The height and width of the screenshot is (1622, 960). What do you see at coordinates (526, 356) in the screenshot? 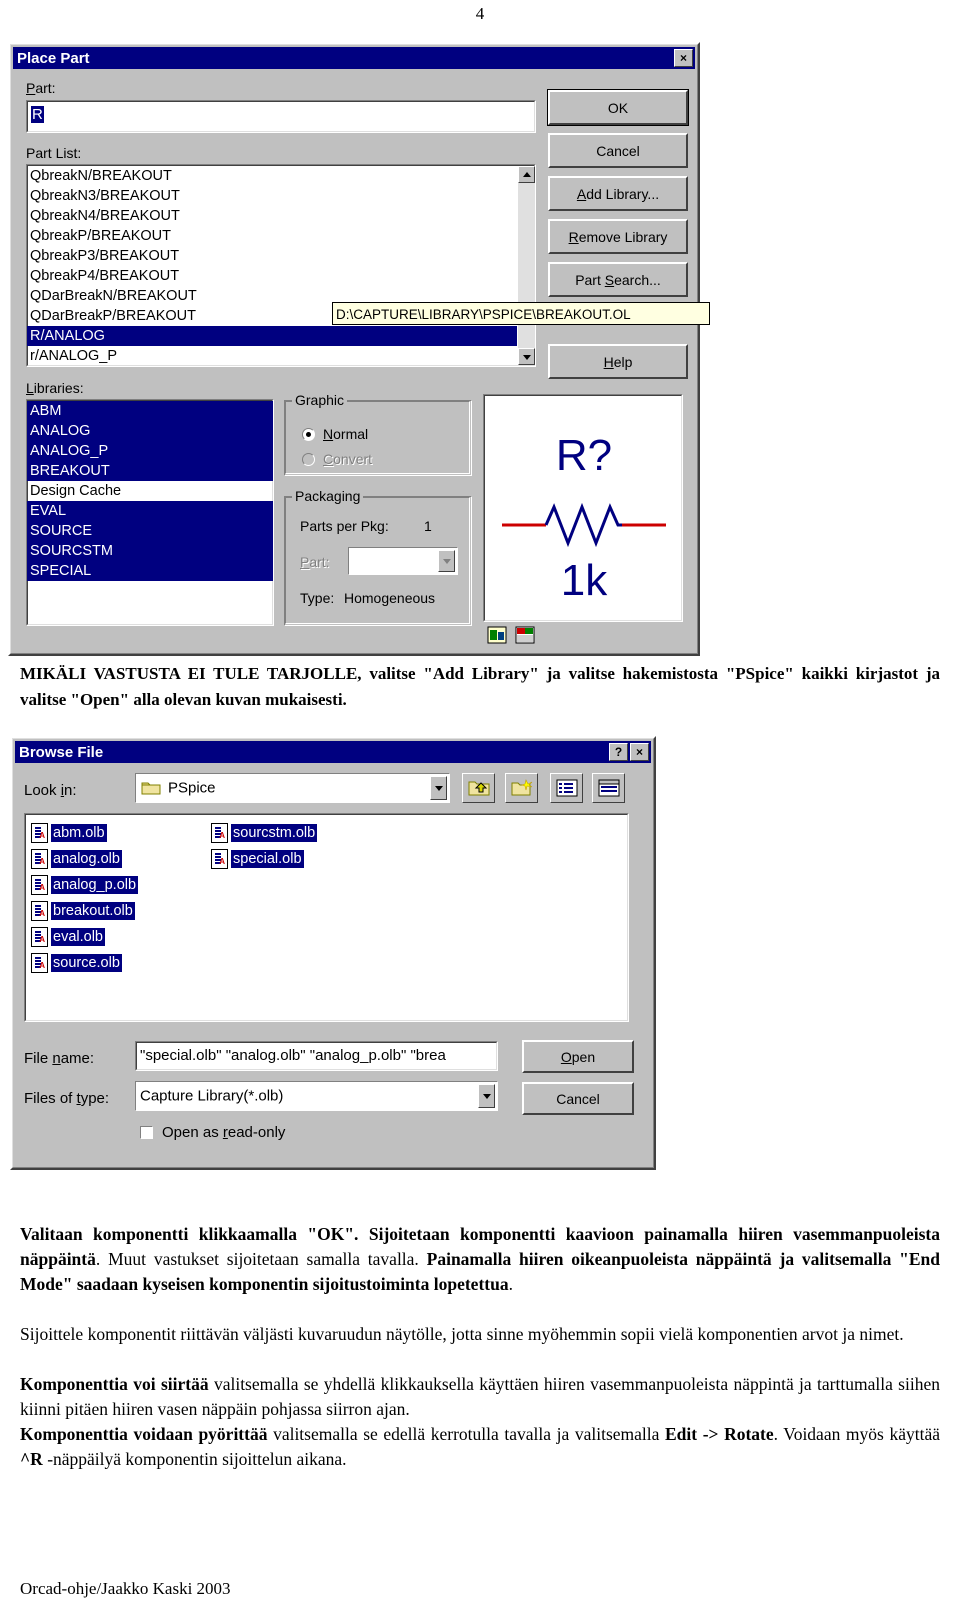
I see `scroll-down-button` at bounding box center [526, 356].